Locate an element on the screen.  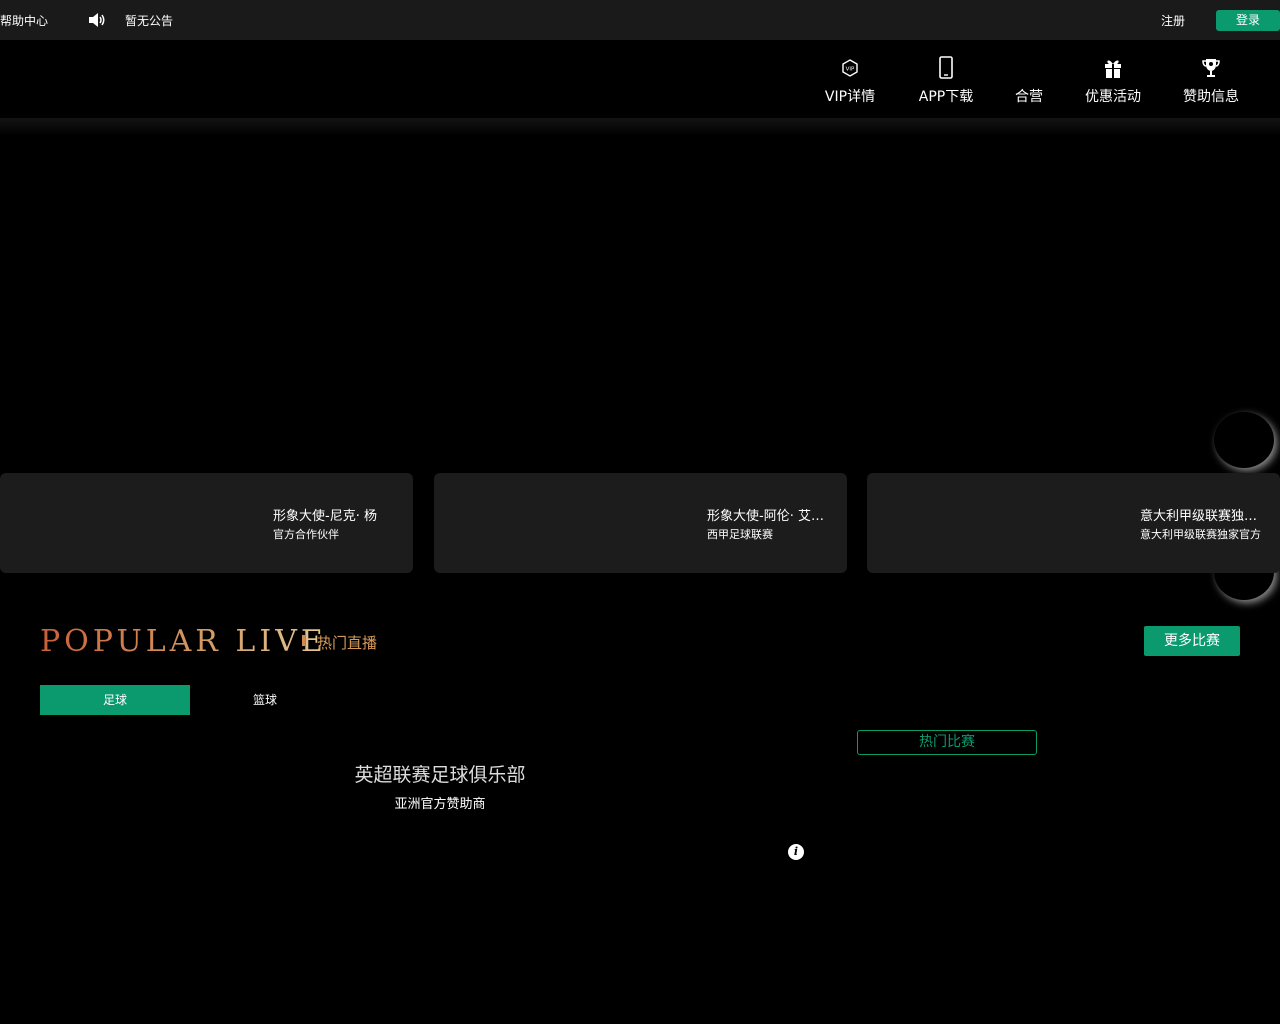
svg-text: VIP is located at coordinates (850, 70).